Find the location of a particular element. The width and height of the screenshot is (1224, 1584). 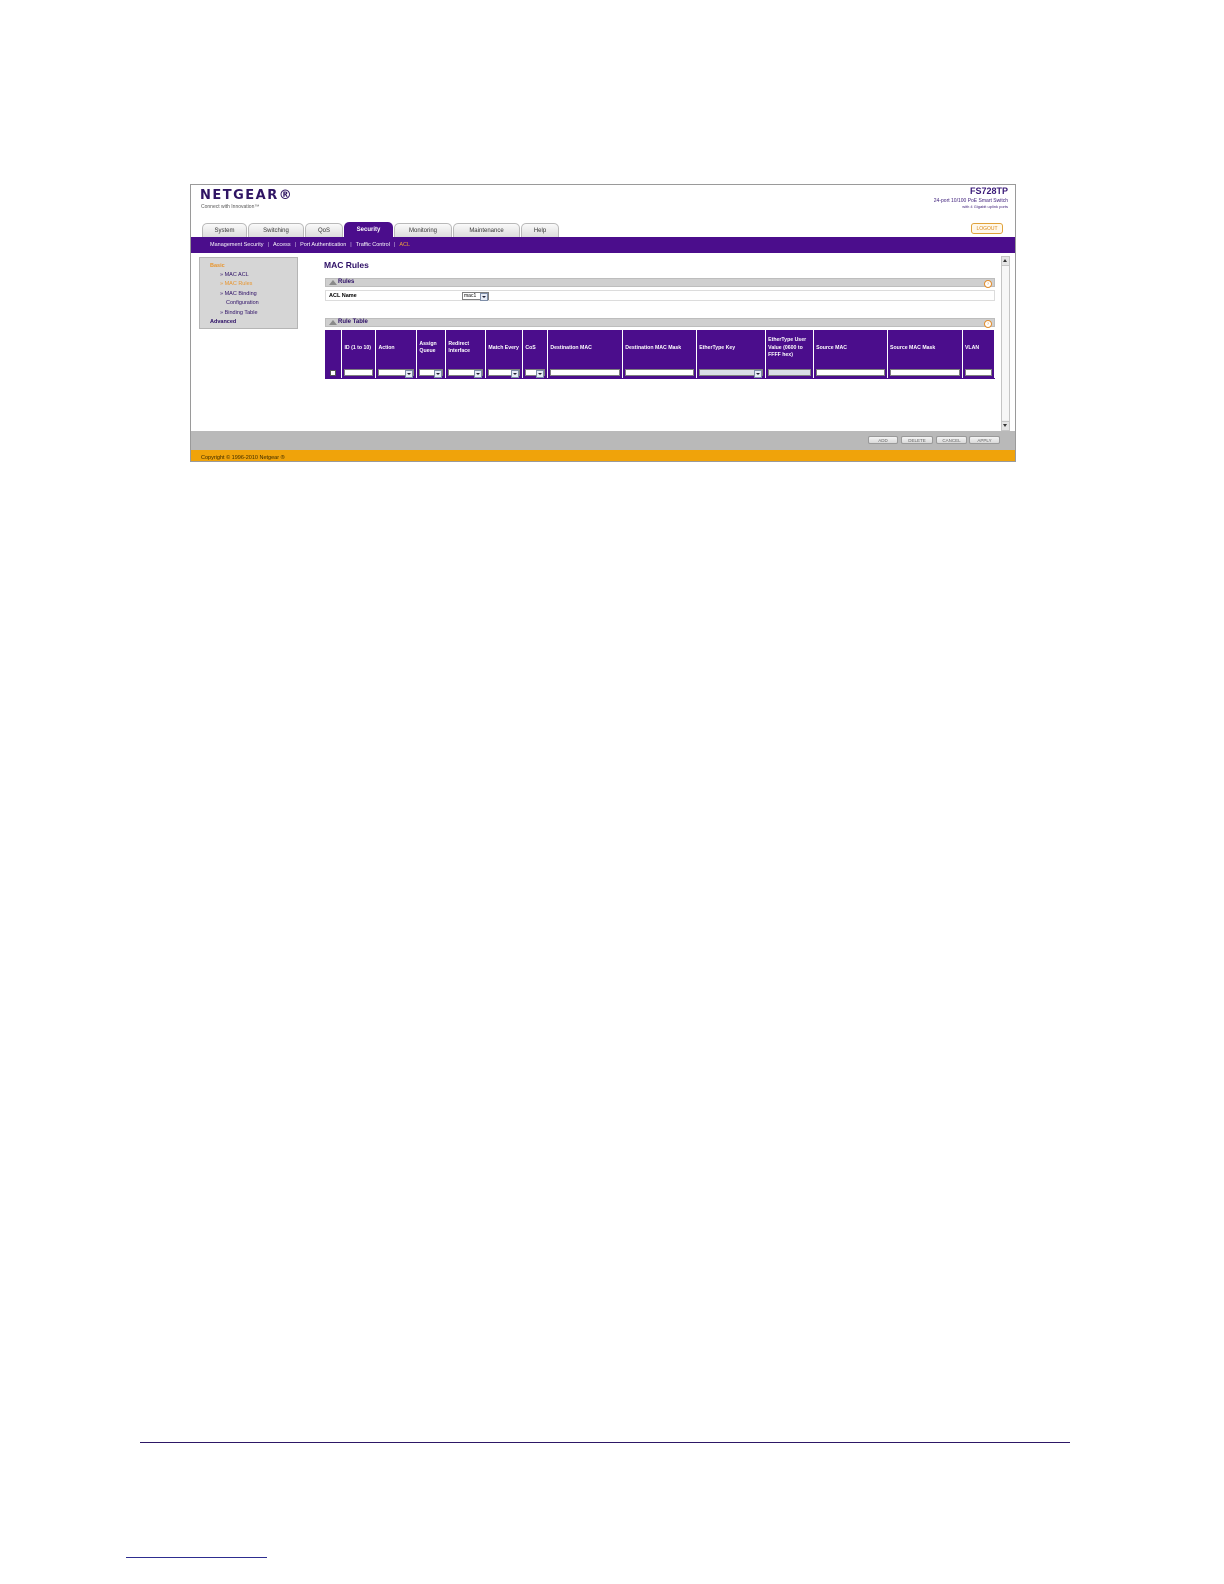

cos-select is located at coordinates (535, 373).